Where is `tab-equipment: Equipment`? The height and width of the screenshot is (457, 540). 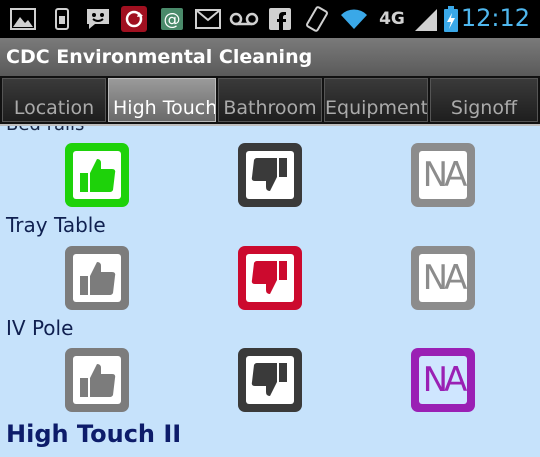
tab-equipment: Equipment is located at coordinates (376, 100).